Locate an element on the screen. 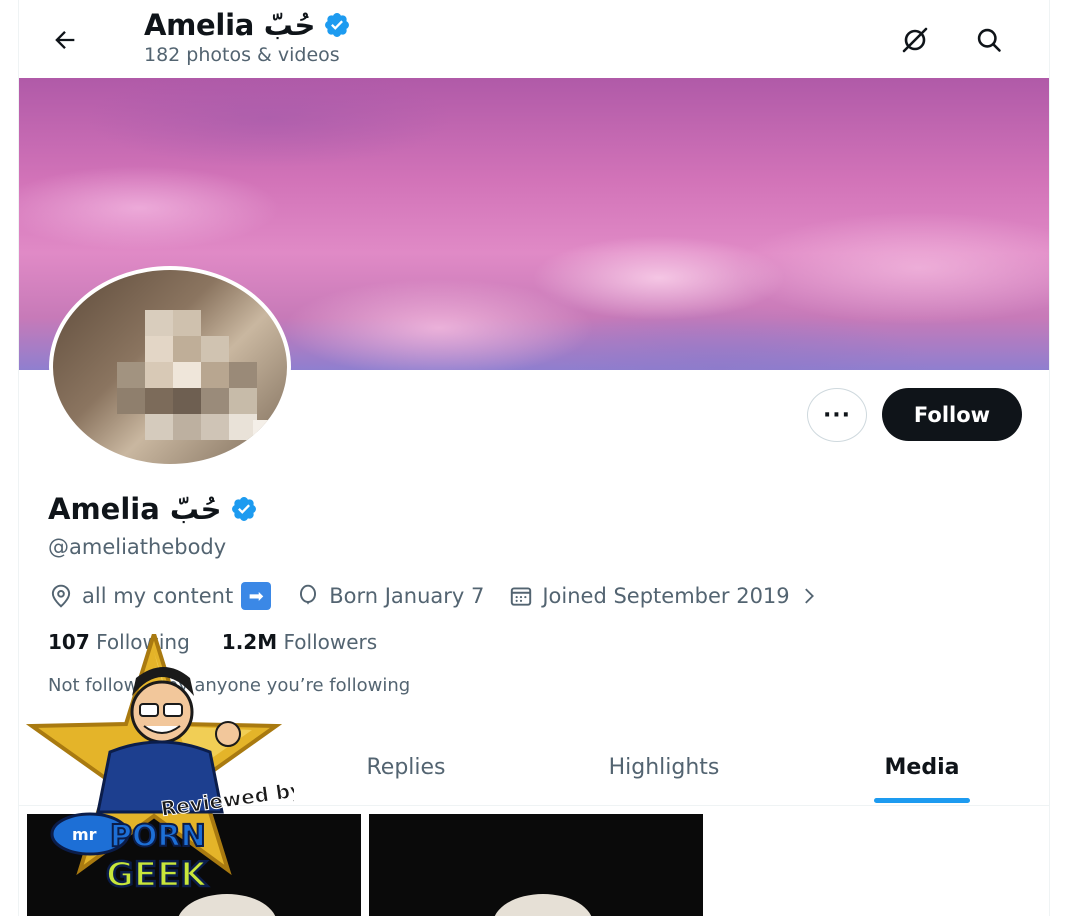 This screenshot has width=1072, height=916. followers-count: 1.2M is located at coordinates (249, 642).